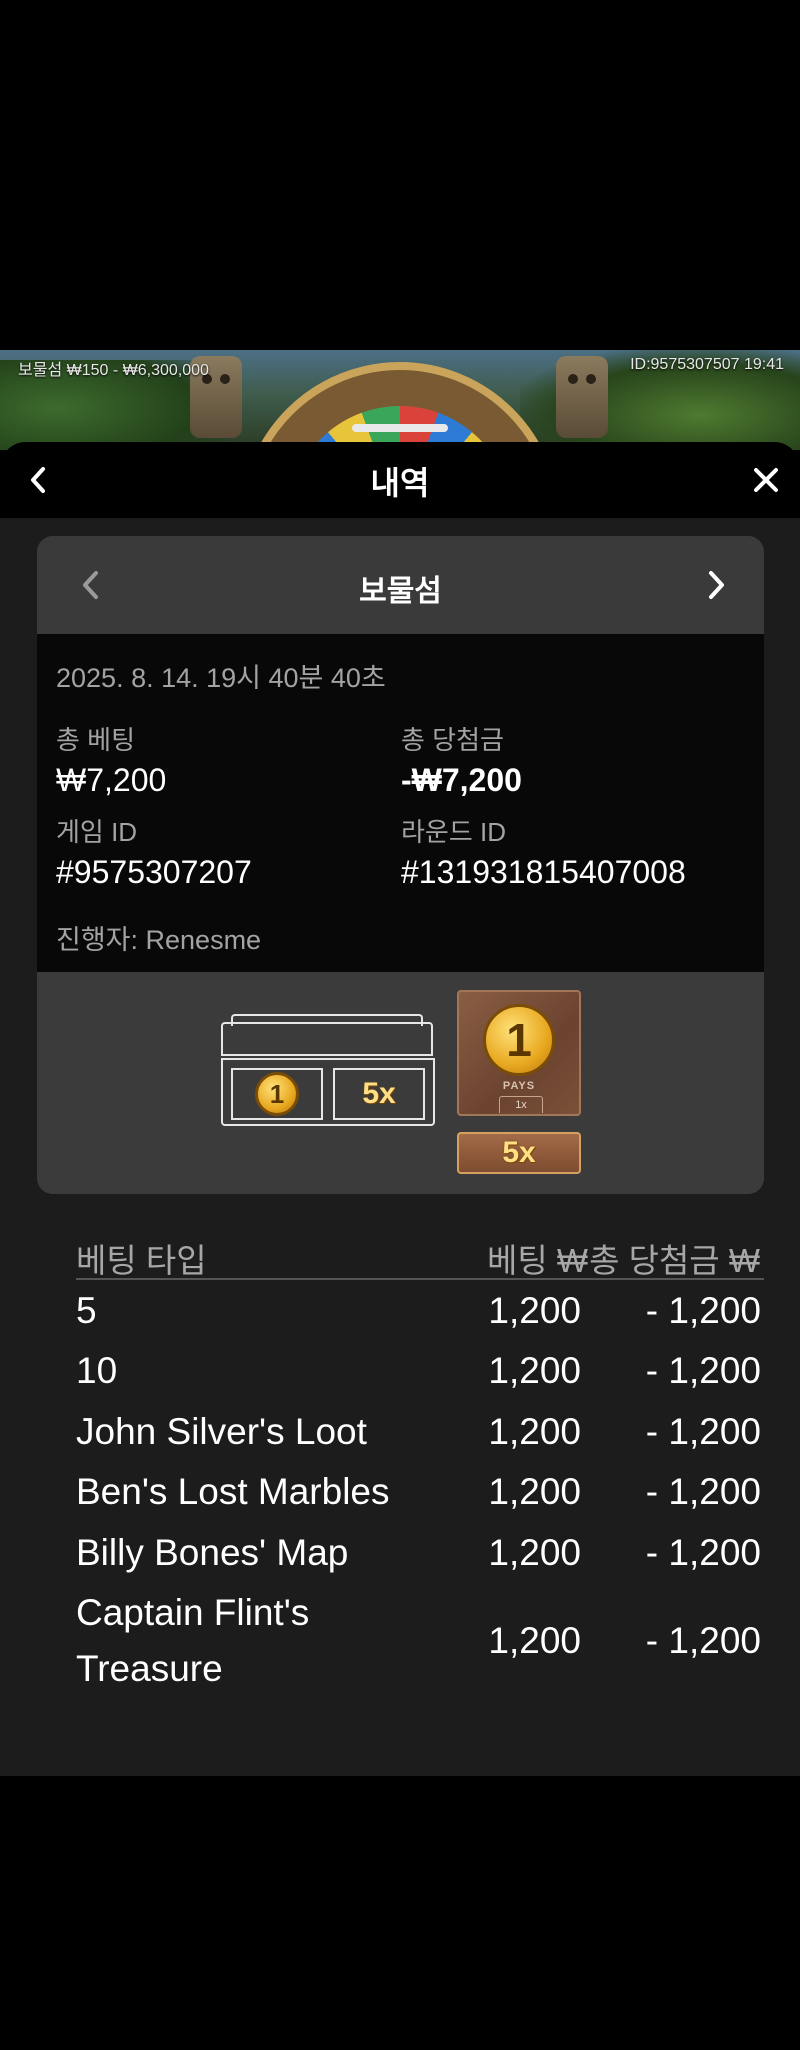  I want to click on sheet-drag-handle, so click(400, 428).